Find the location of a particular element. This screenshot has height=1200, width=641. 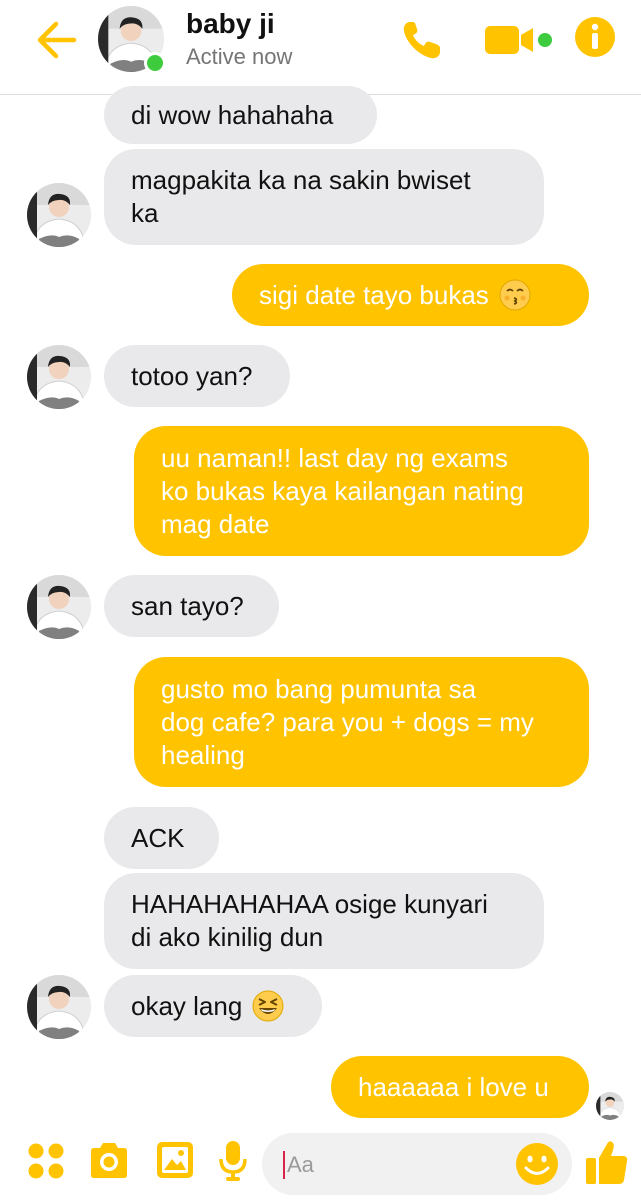

phone-icon is located at coordinates (421, 40).